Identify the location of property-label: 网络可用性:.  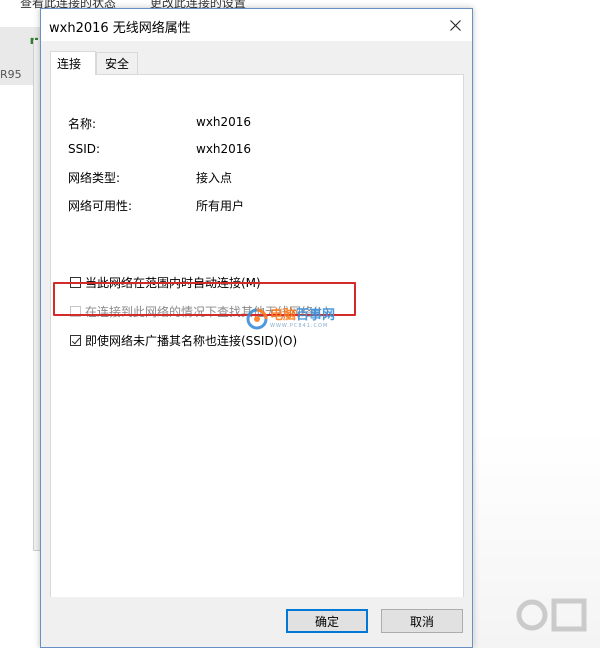
(100, 206).